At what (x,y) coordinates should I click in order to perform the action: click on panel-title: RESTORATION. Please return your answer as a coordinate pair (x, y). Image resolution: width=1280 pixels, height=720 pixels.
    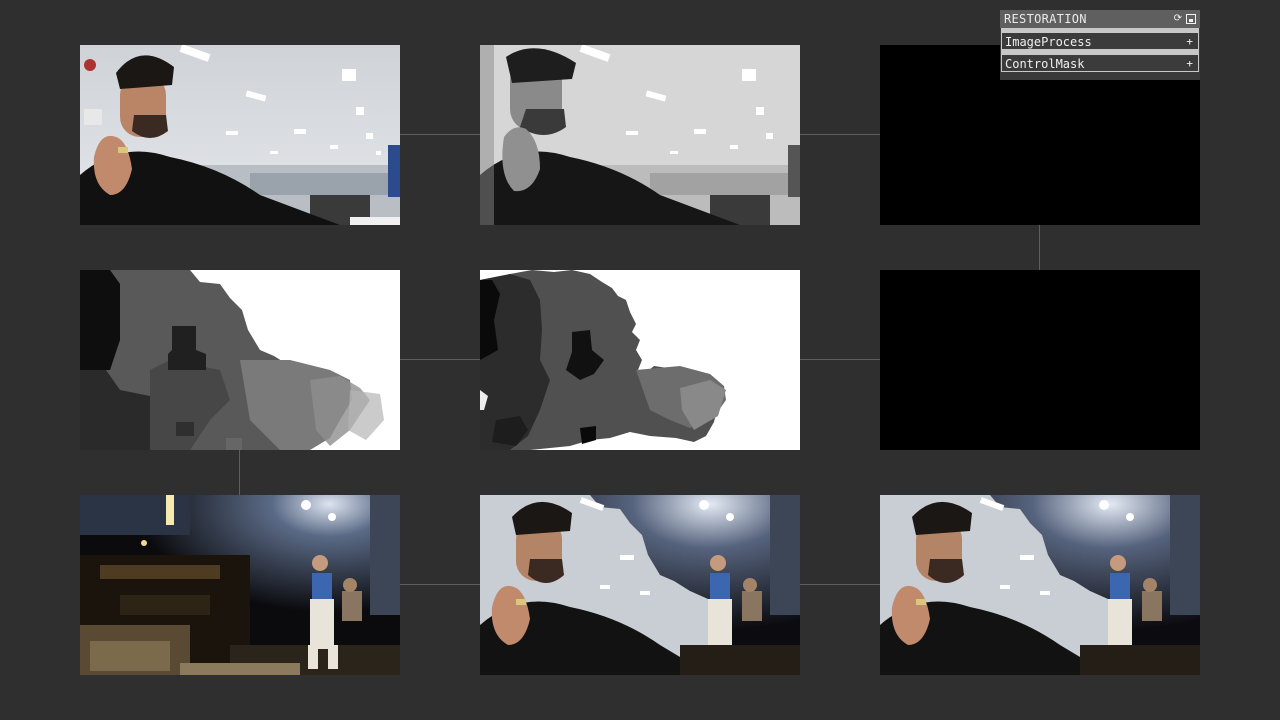
    Looking at the image, I should click on (1045, 19).